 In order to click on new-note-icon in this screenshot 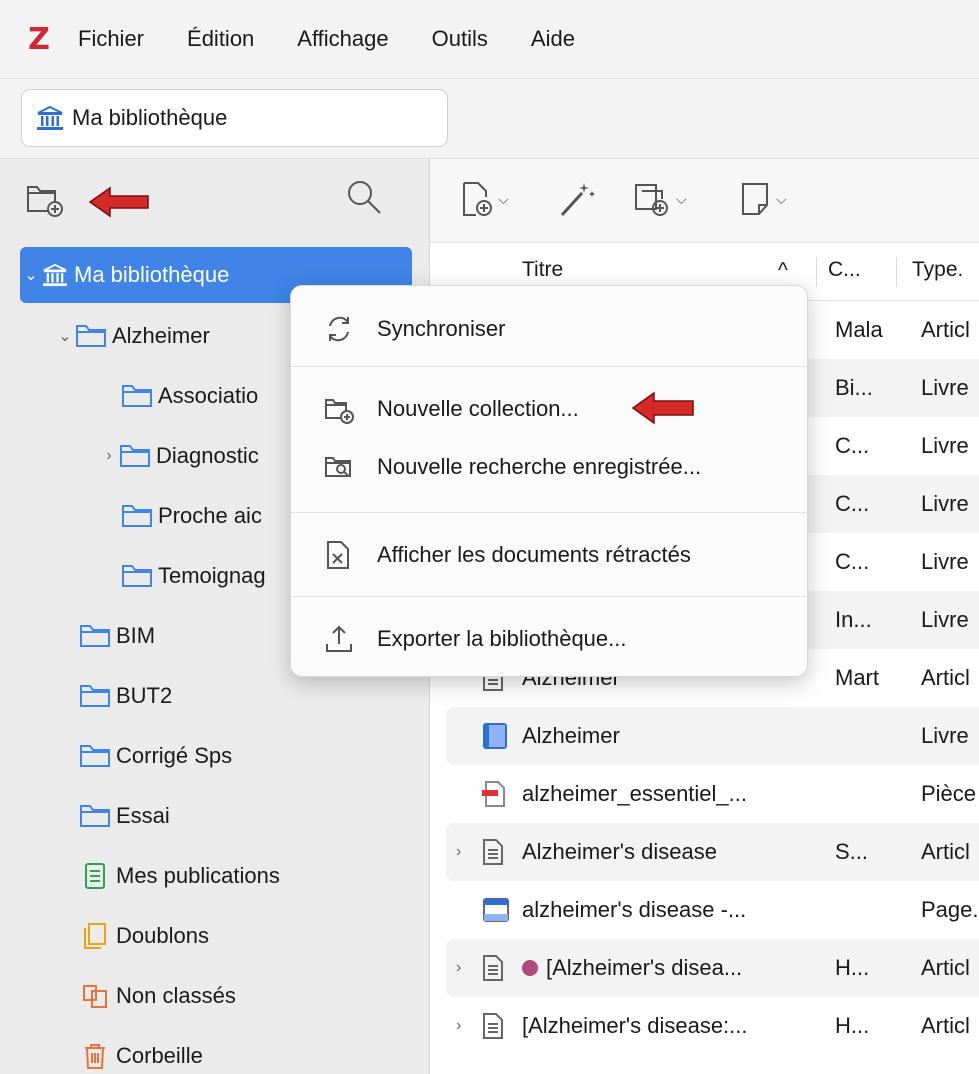, I will do `click(755, 199)`.